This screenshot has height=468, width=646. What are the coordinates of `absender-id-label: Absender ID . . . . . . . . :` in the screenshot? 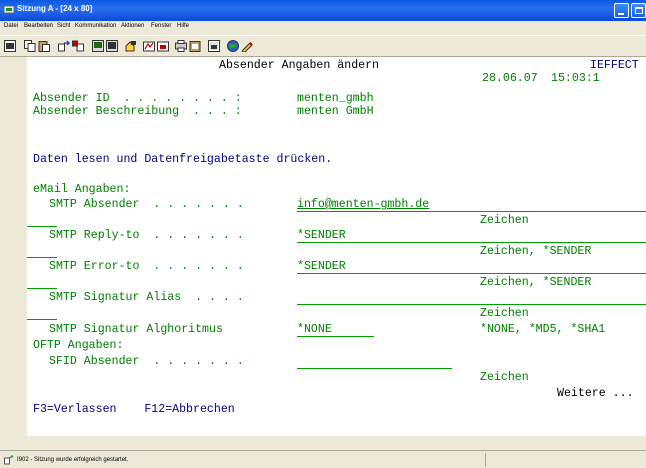 It's located at (137, 98).